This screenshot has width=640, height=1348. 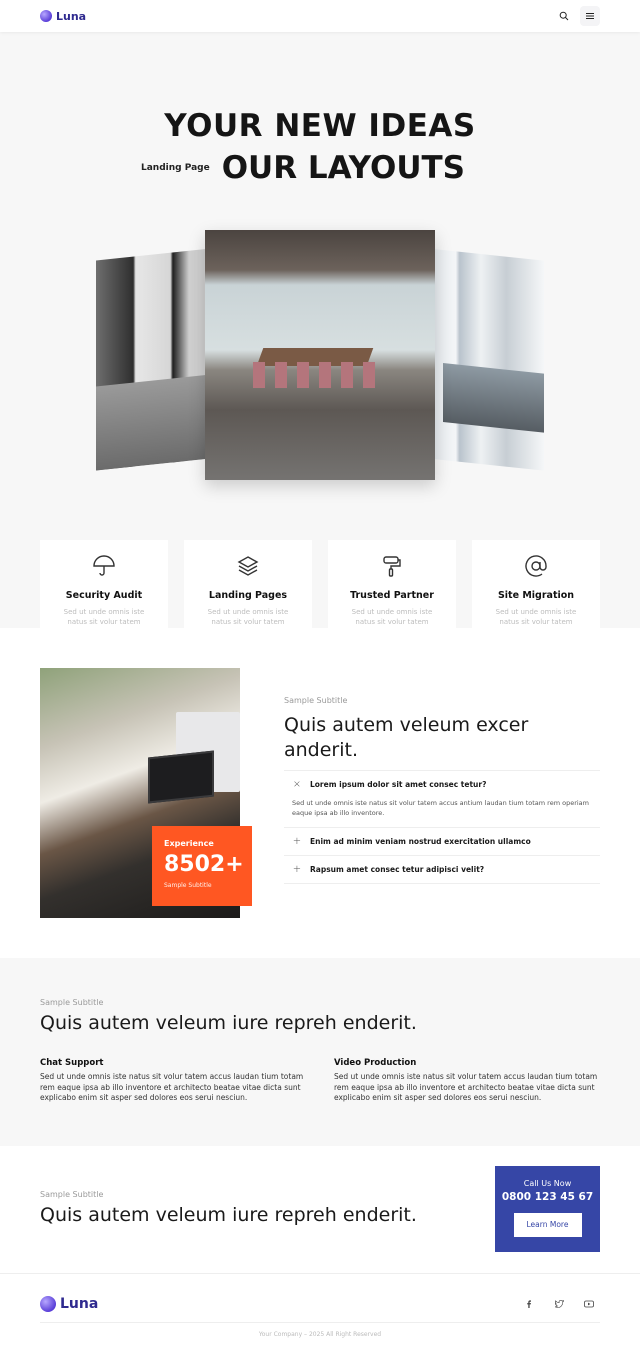 I want to click on search-icon, so click(x=564, y=16).